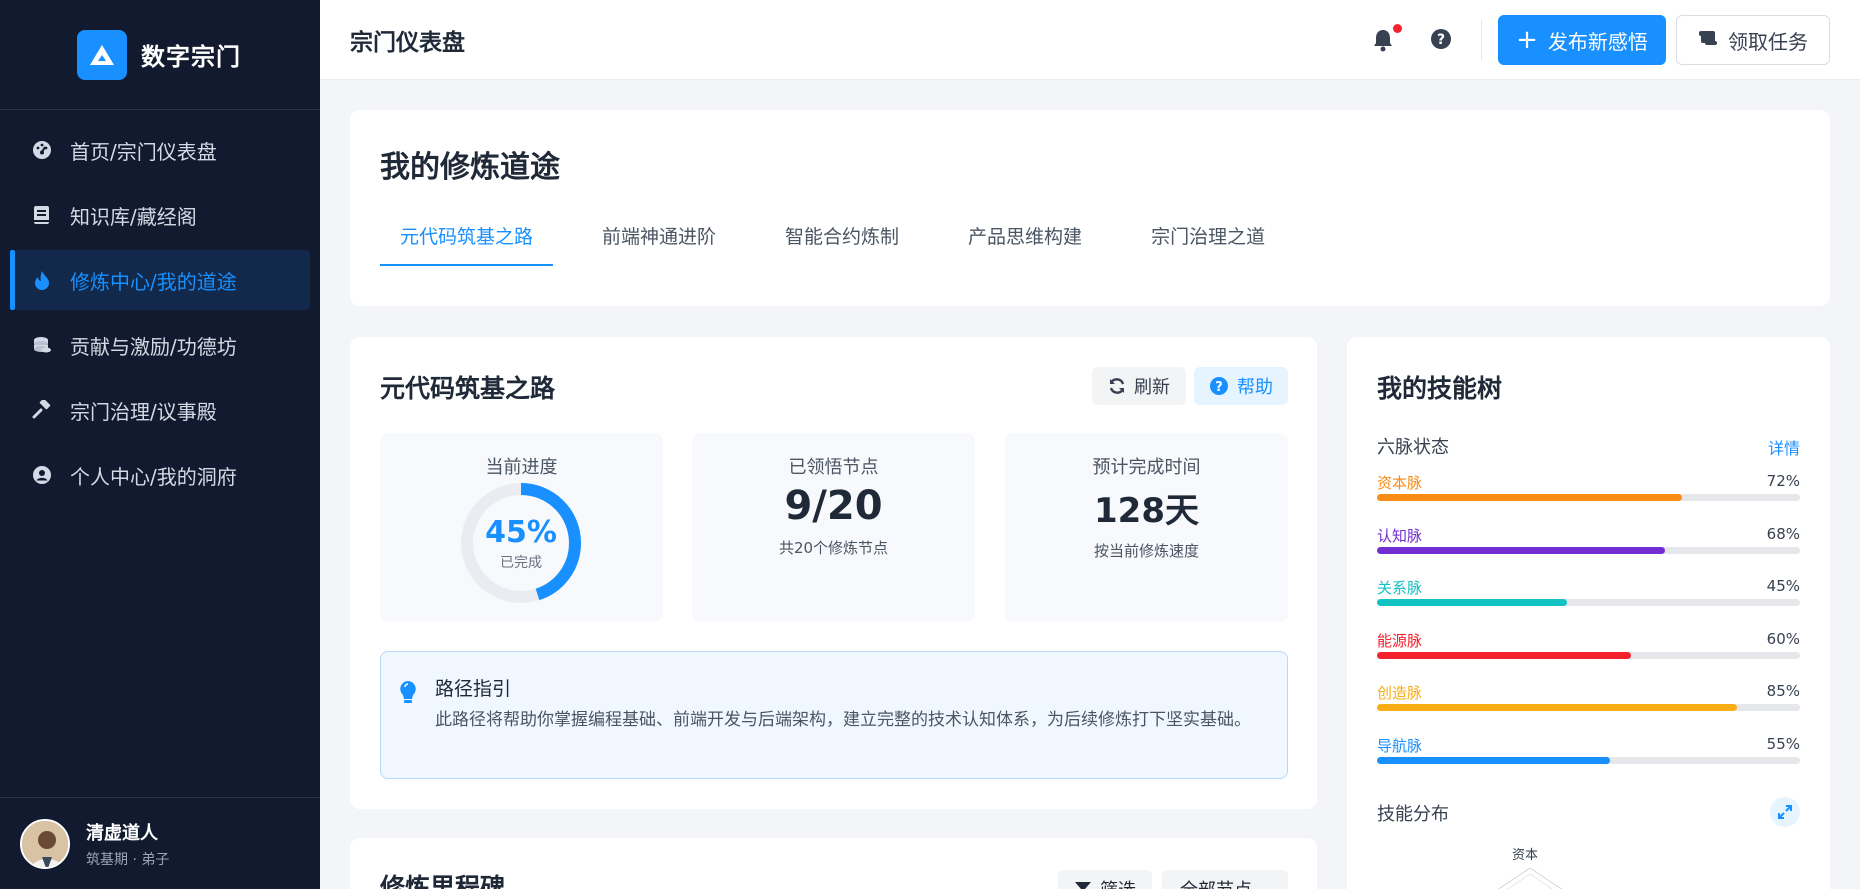 The image size is (1860, 889). Describe the element at coordinates (1400, 588) in the screenshot. I see `skill-name: 关系脉` at that location.